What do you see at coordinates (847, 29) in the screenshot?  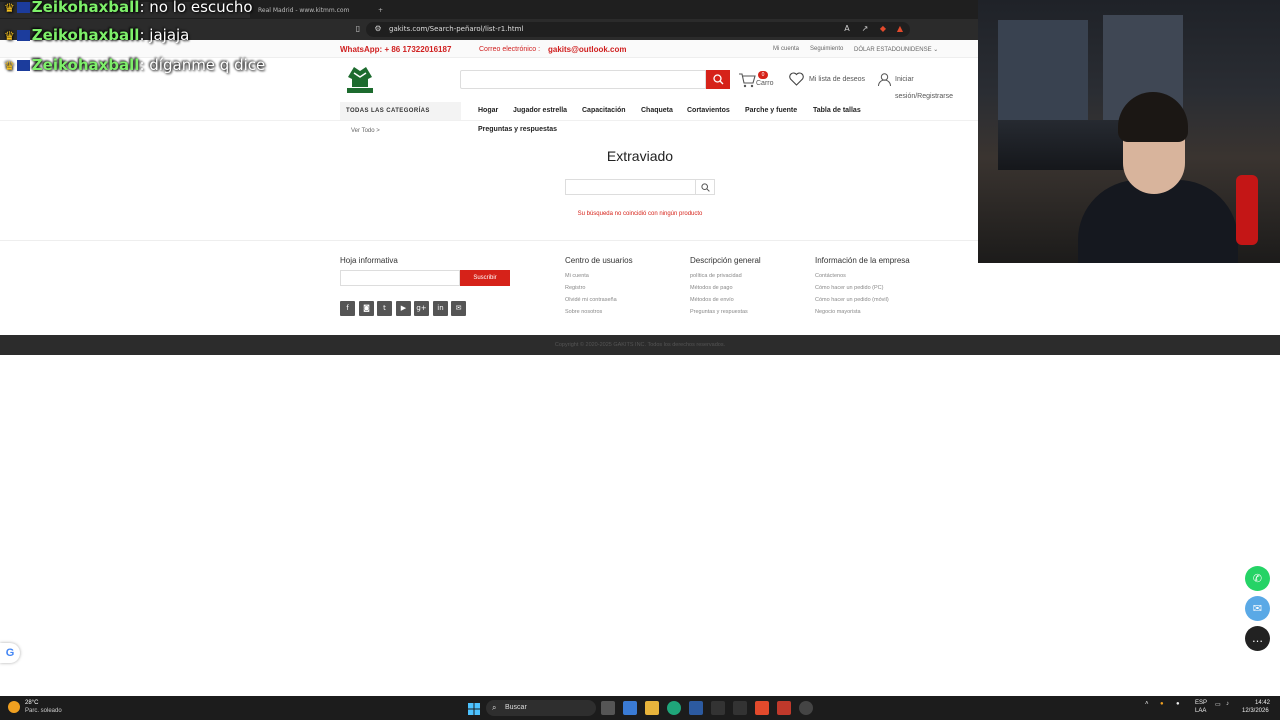 I see `translate-icon: A` at bounding box center [847, 29].